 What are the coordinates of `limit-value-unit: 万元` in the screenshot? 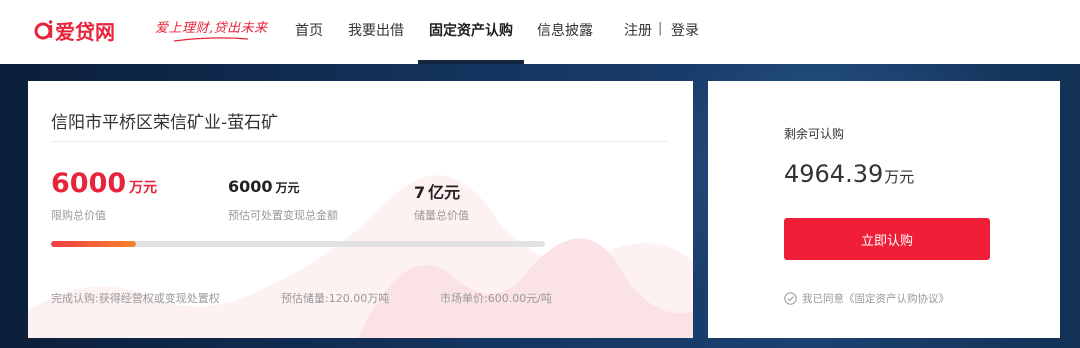 It's located at (143, 188).